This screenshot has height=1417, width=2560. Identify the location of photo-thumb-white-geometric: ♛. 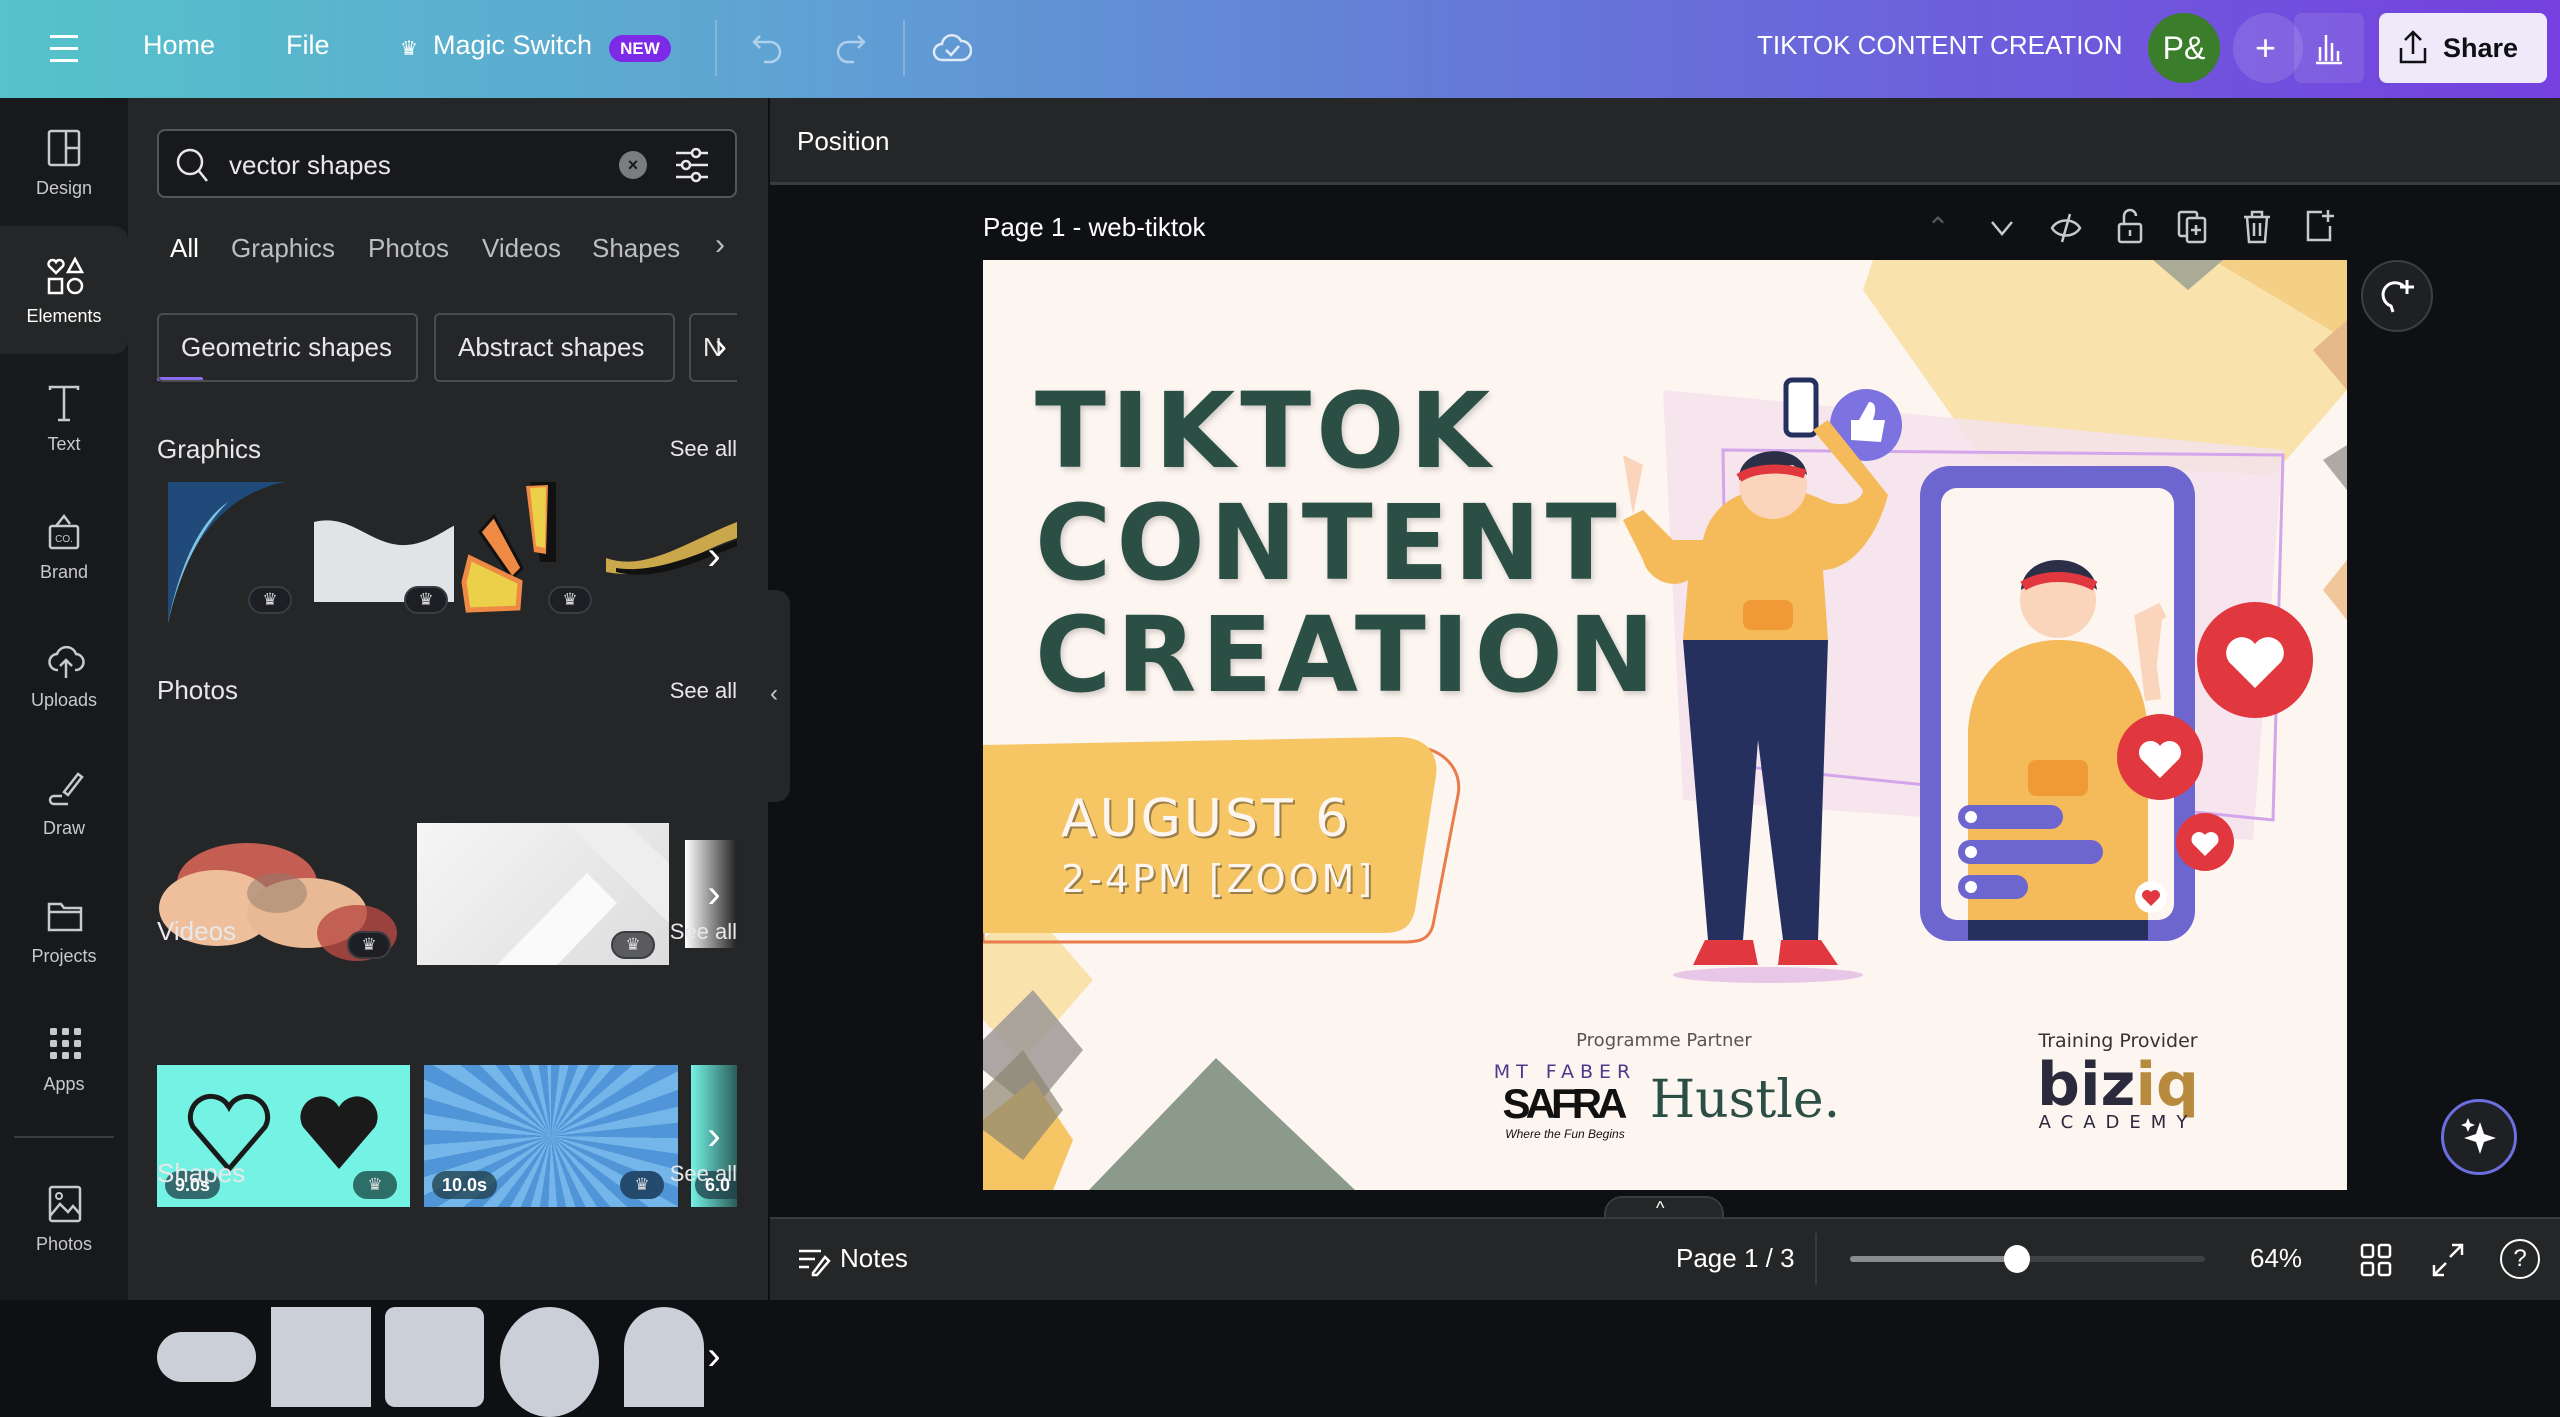
(543, 894).